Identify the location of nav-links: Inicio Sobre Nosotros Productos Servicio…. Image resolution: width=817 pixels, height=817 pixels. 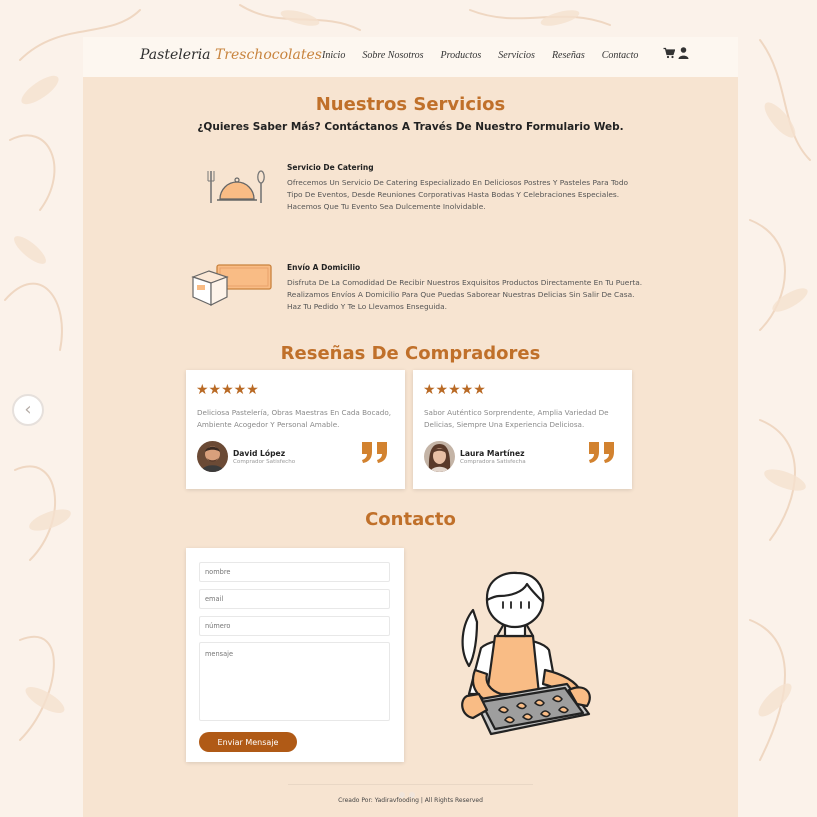
(488, 55).